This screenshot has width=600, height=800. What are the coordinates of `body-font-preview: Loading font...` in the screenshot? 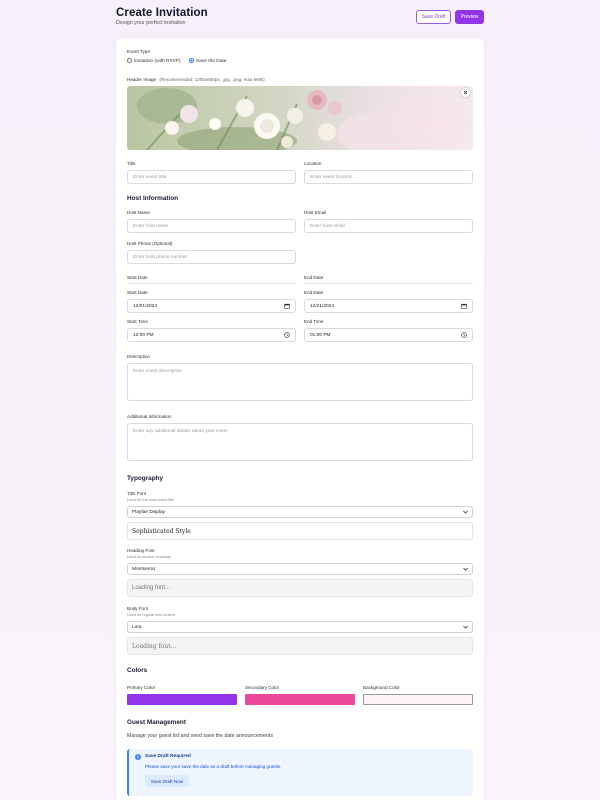 It's located at (300, 646).